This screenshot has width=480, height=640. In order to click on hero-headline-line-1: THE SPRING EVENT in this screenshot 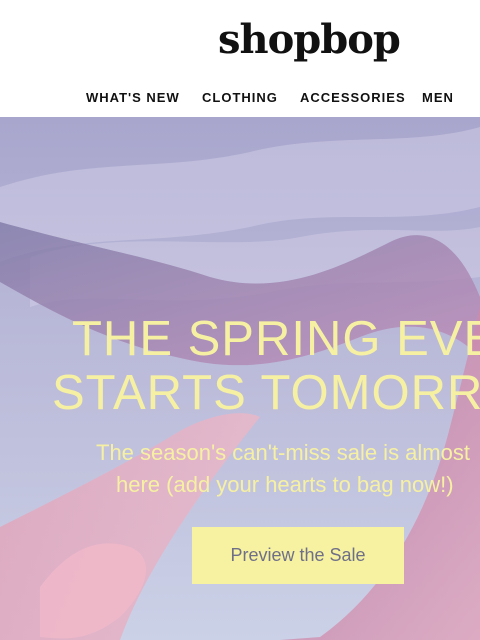, I will do `click(276, 339)`.